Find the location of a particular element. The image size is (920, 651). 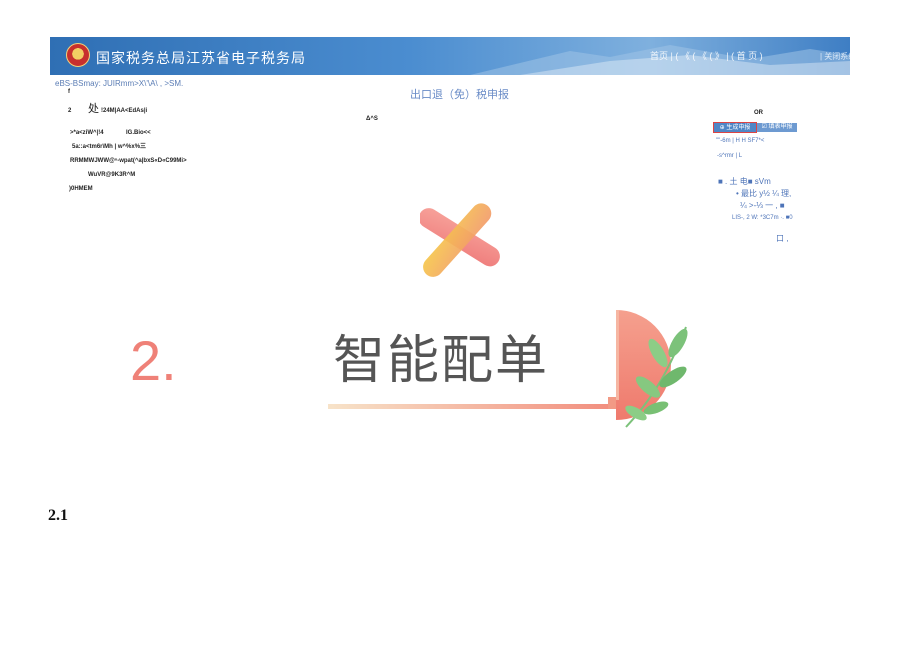

panel-line-6: LIS-, 2 W: *3C7m ·. ■0 is located at coordinates (762, 218).